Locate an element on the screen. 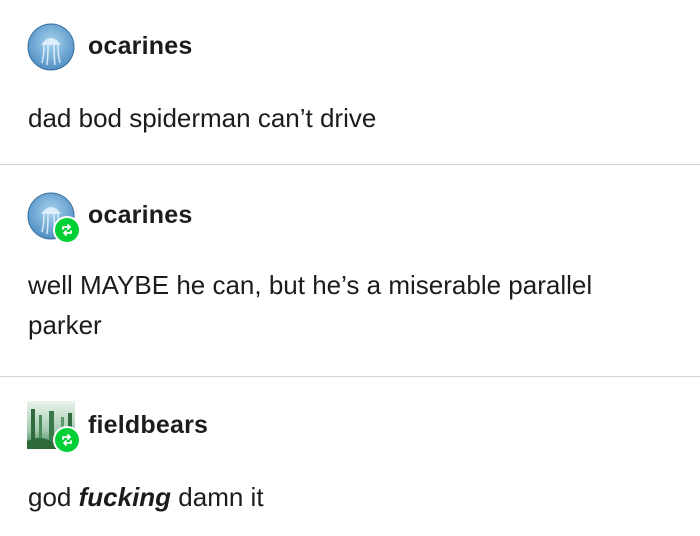  post-text: dad bod spiderman can’t drive is located at coordinates (202, 118).